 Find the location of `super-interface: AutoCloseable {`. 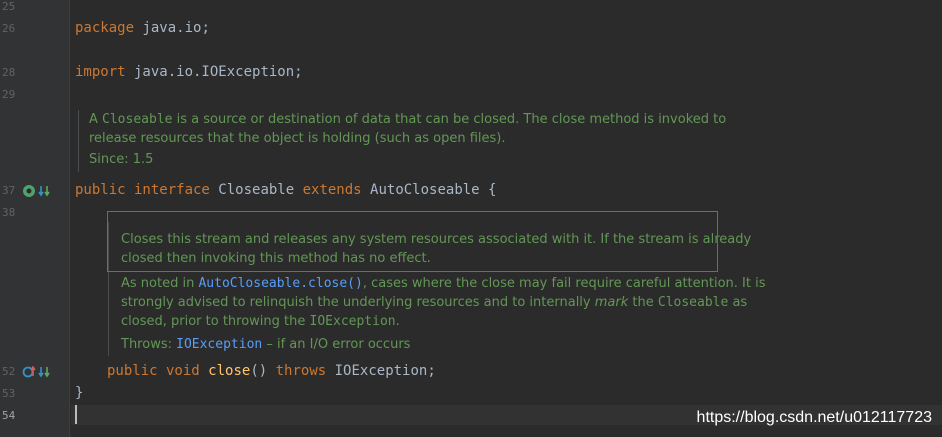

super-interface: AutoCloseable { is located at coordinates (429, 190).